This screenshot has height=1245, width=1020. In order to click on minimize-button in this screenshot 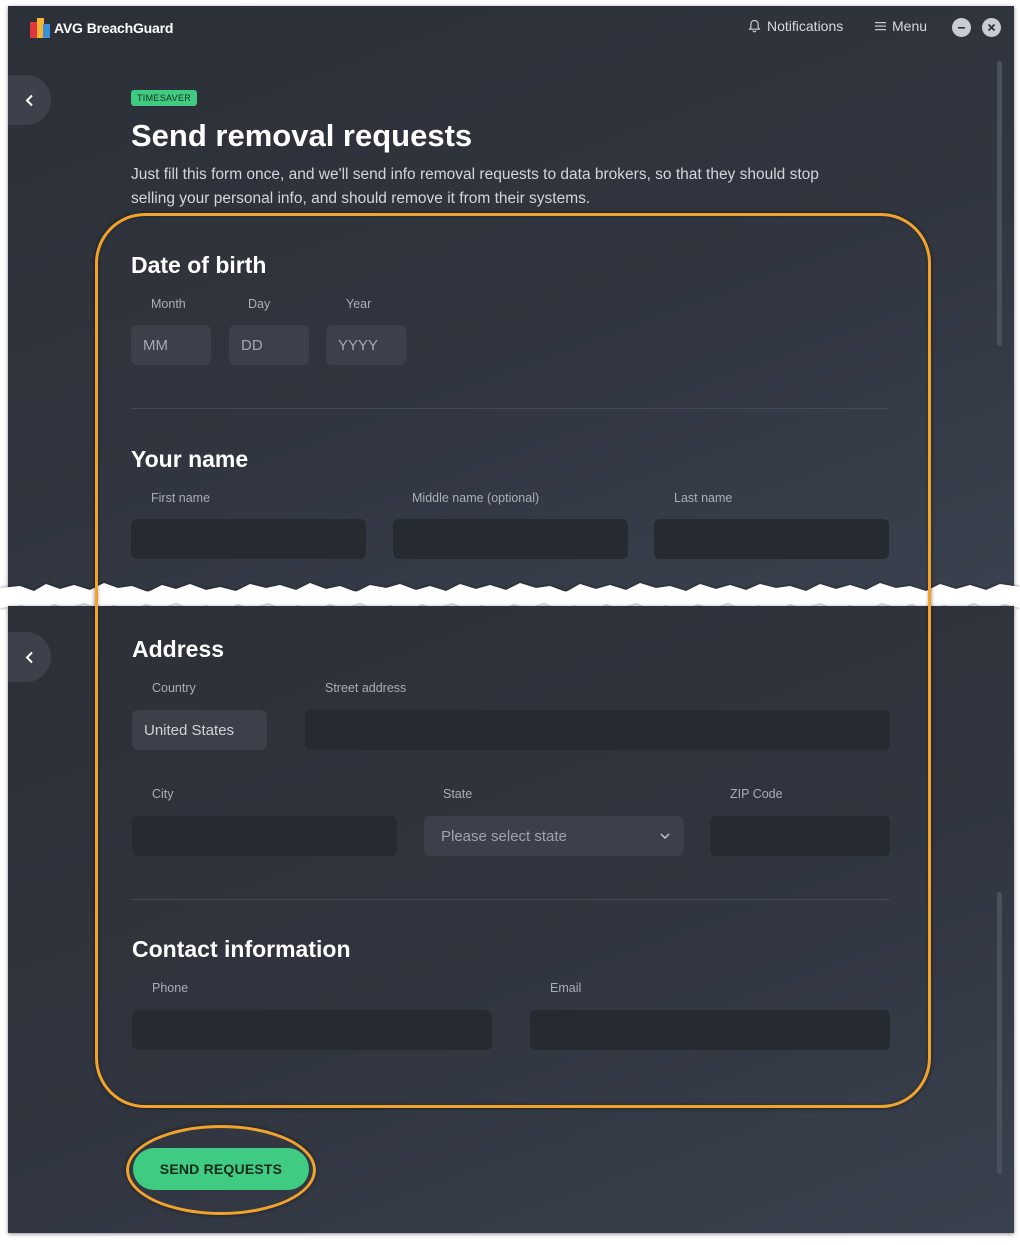, I will do `click(961, 27)`.